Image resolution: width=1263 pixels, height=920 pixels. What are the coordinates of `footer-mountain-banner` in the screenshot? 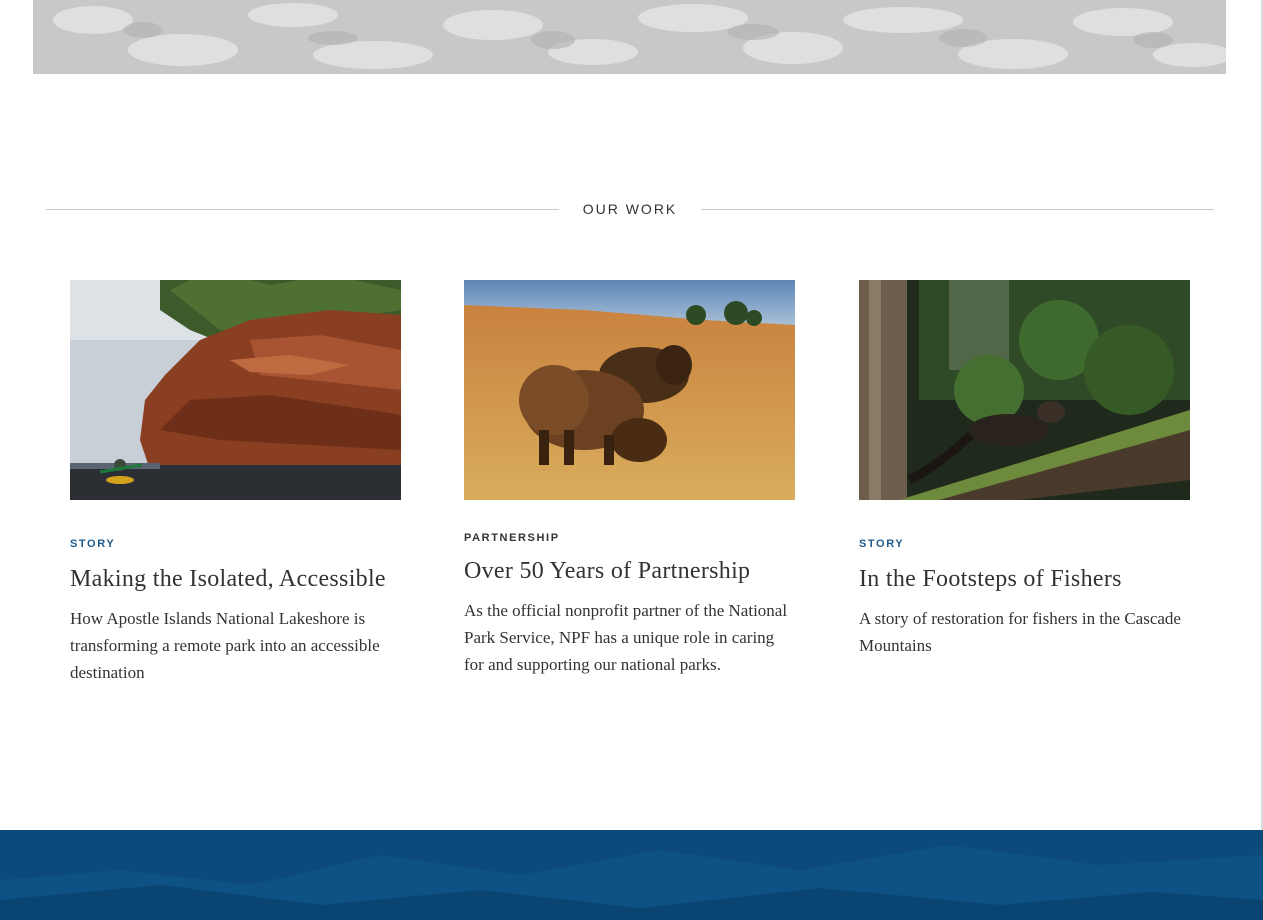 It's located at (631, 875).